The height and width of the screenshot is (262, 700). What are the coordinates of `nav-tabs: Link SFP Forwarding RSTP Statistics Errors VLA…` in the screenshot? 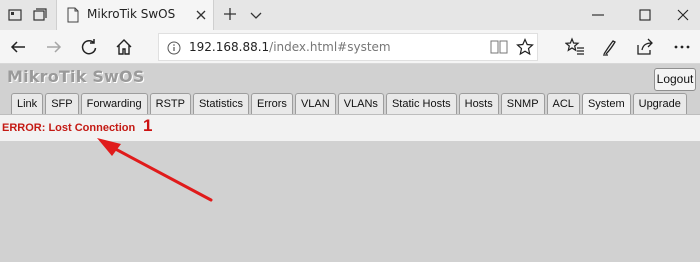 It's located at (349, 104).